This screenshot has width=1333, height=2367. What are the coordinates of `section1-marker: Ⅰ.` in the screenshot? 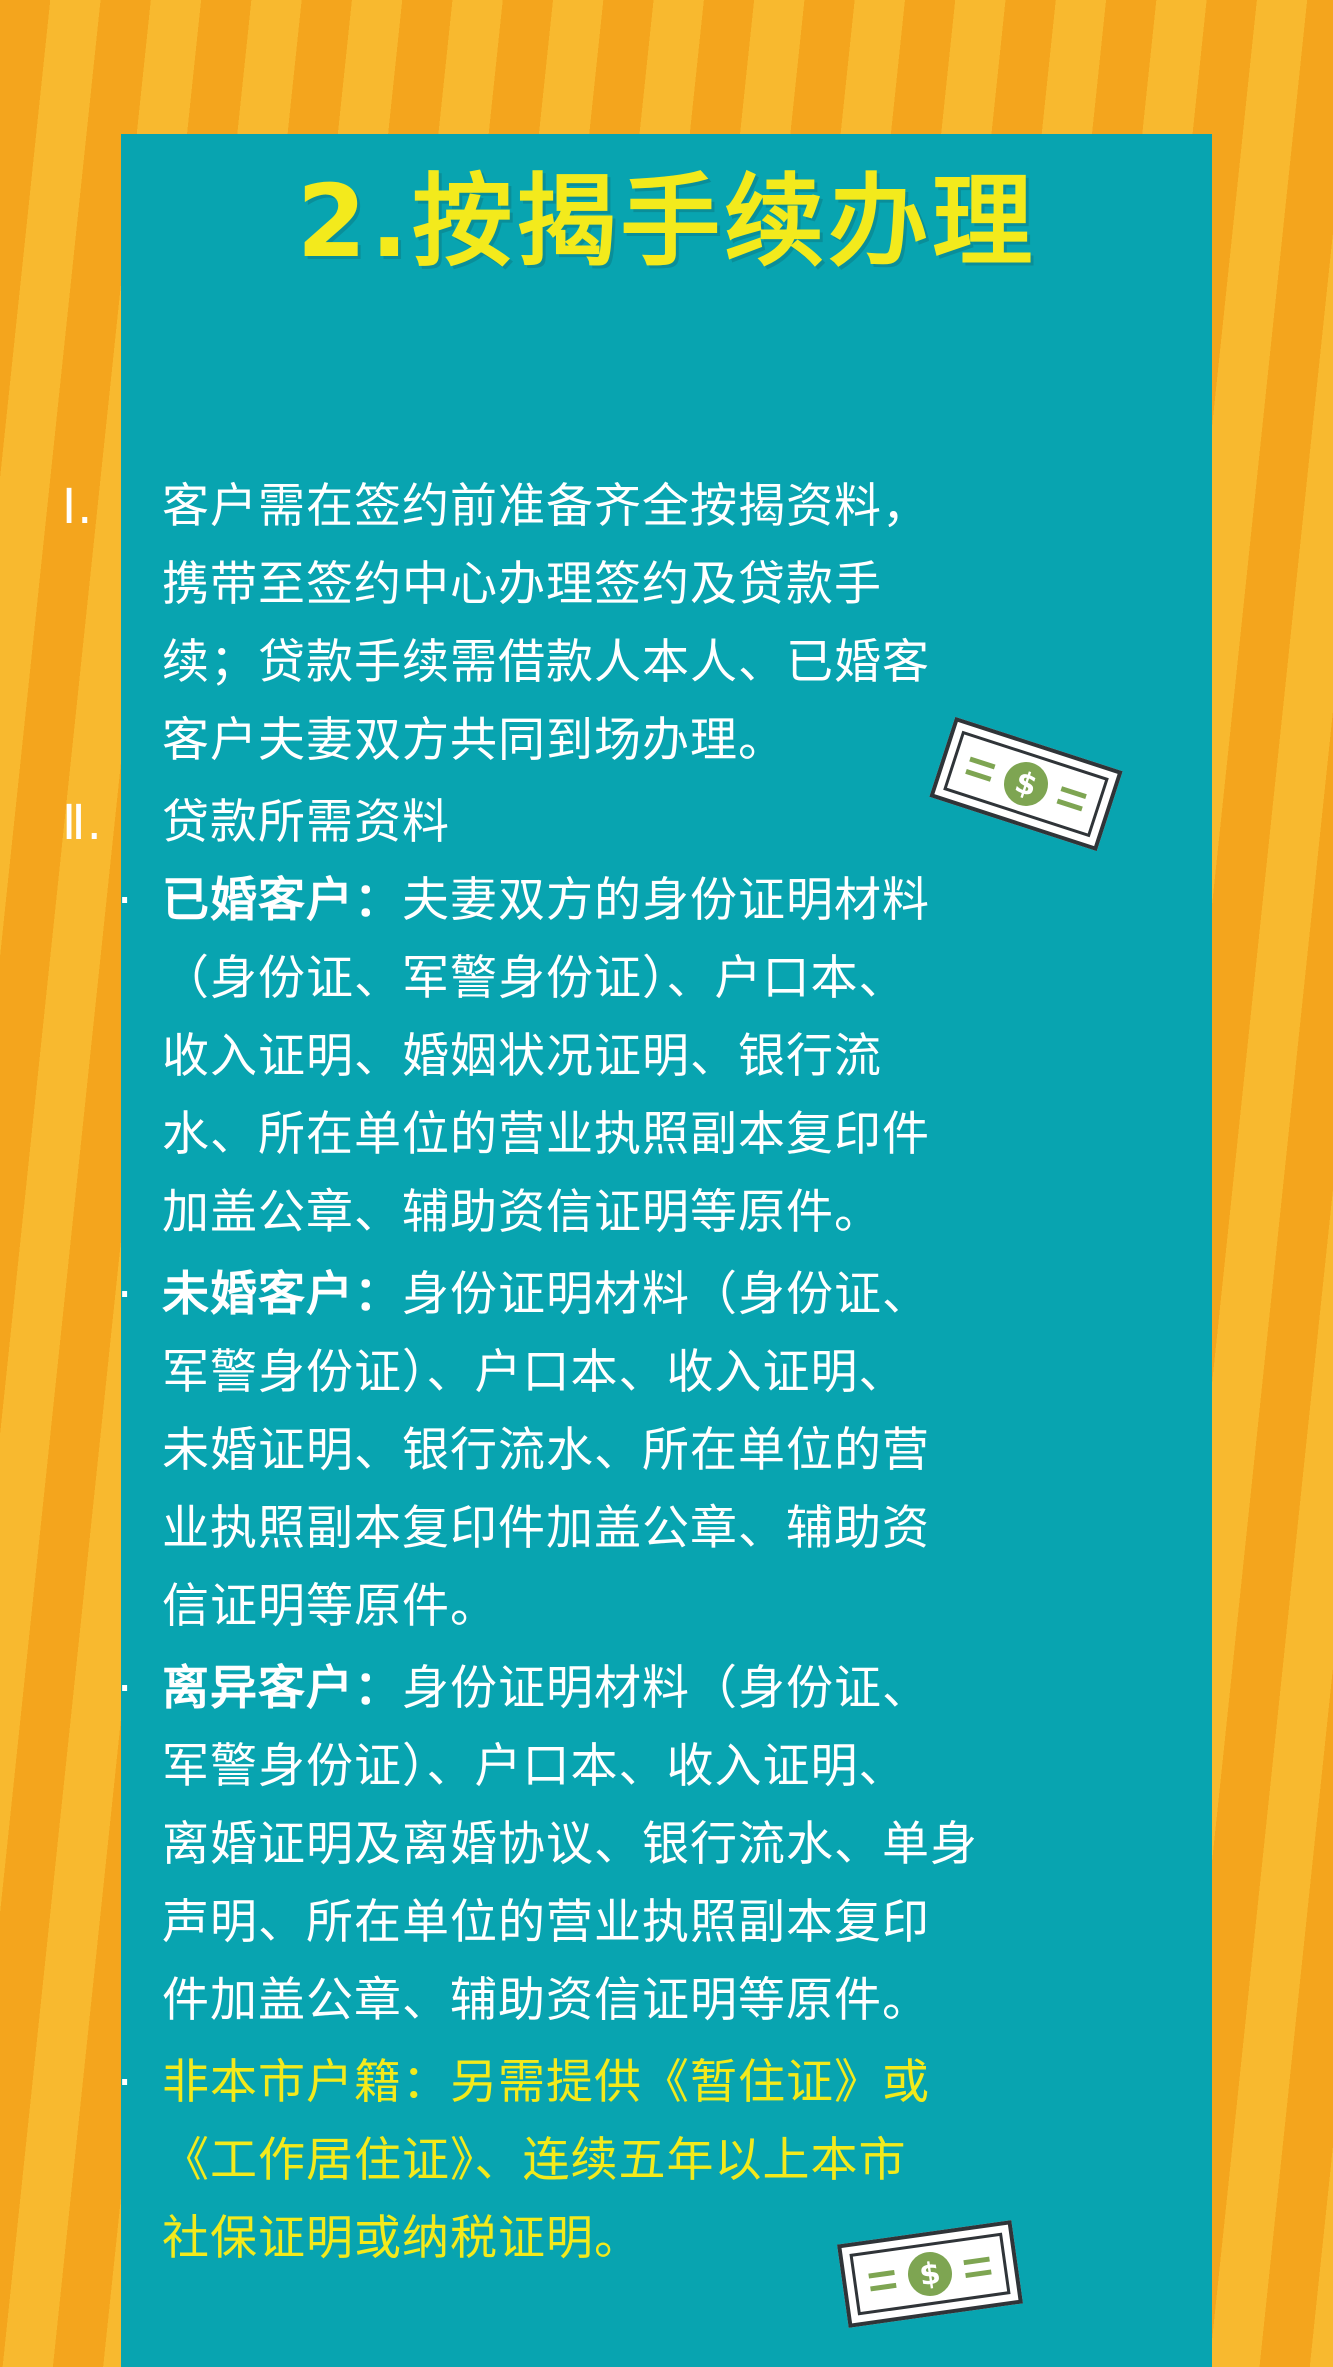 It's located at (78, 507).